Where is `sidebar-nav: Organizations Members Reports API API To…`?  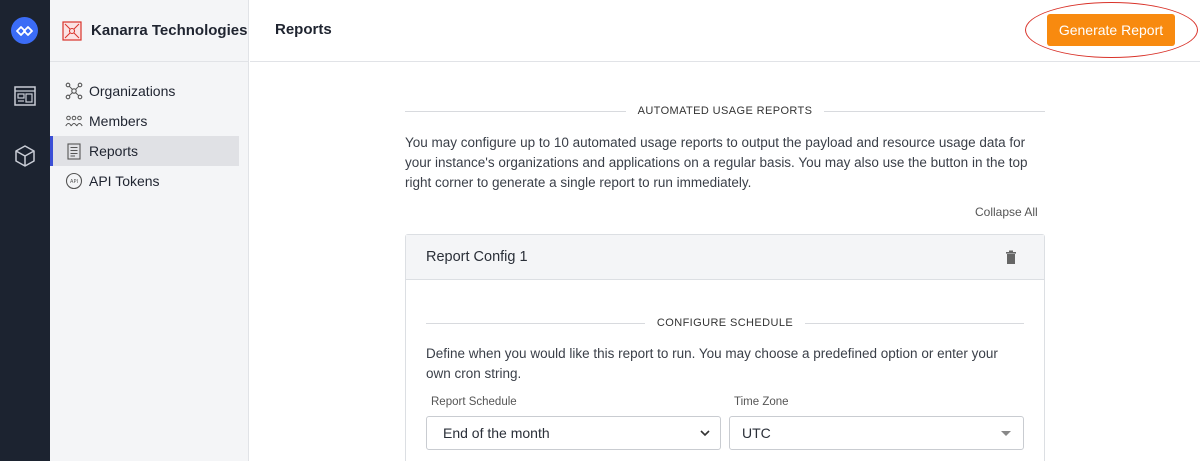 sidebar-nav: Organizations Members Reports API API To… is located at coordinates (149, 129).